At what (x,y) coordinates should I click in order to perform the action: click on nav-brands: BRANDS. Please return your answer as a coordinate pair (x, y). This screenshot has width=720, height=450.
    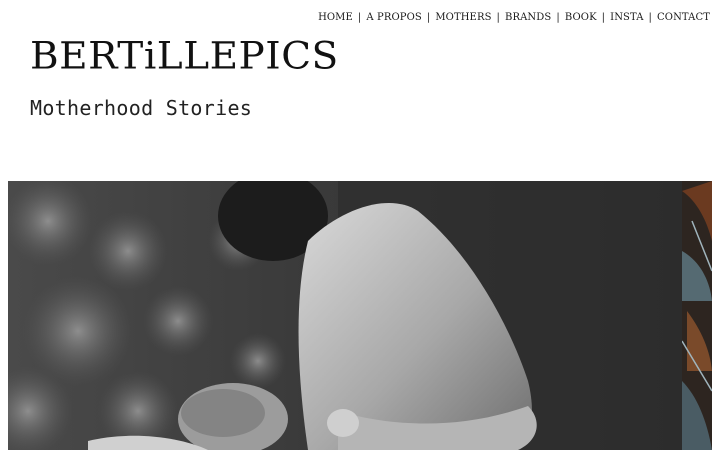
    Looking at the image, I should click on (528, 17).